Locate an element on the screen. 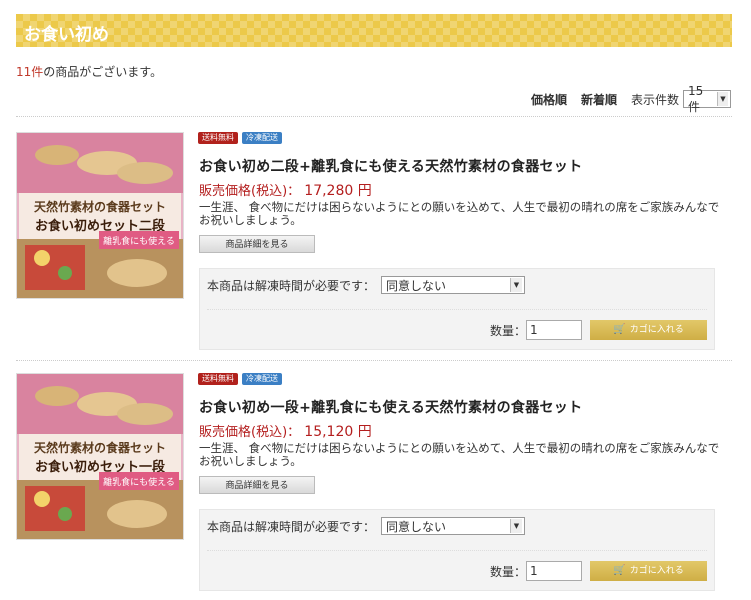 The width and height of the screenshot is (751, 600). result-count-number: 11件 is located at coordinates (30, 72).